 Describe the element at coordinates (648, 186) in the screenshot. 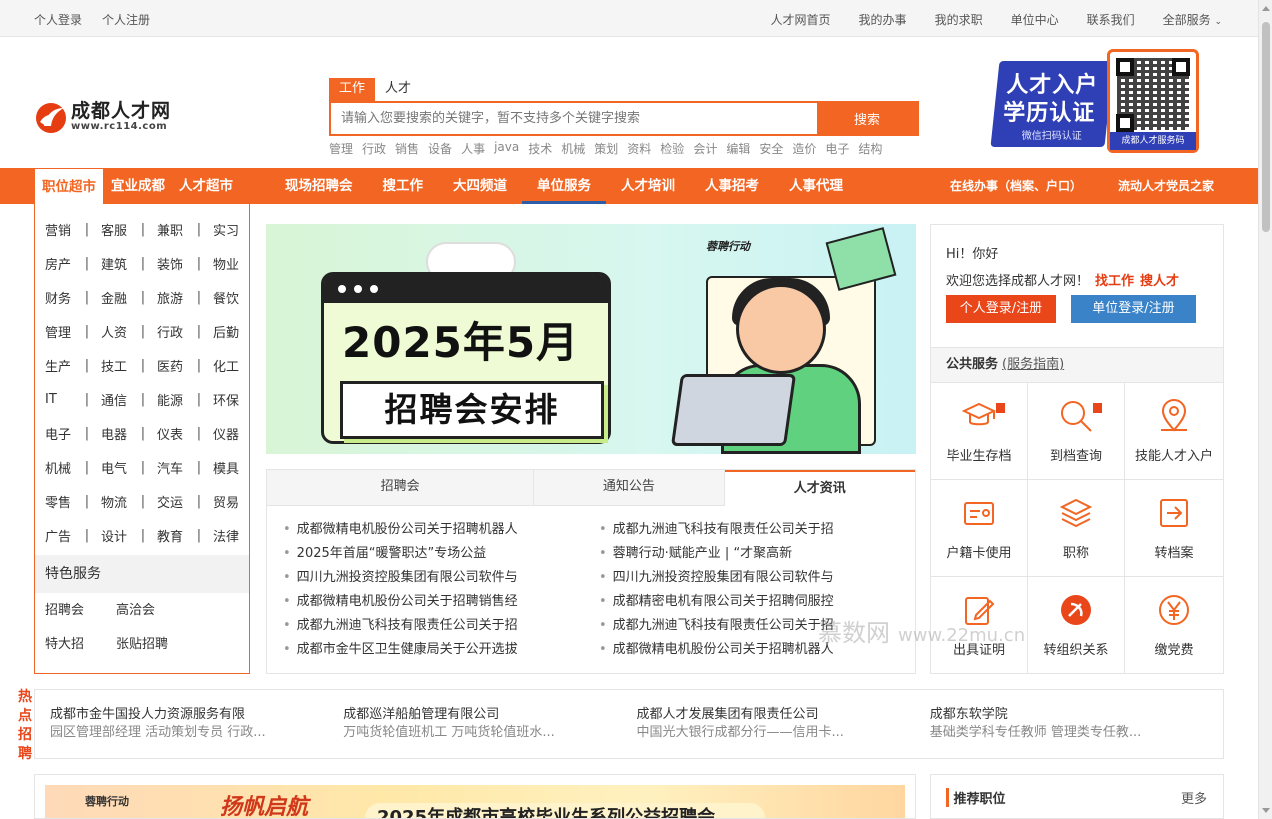

I see `nav-link-training: 人才培训` at that location.